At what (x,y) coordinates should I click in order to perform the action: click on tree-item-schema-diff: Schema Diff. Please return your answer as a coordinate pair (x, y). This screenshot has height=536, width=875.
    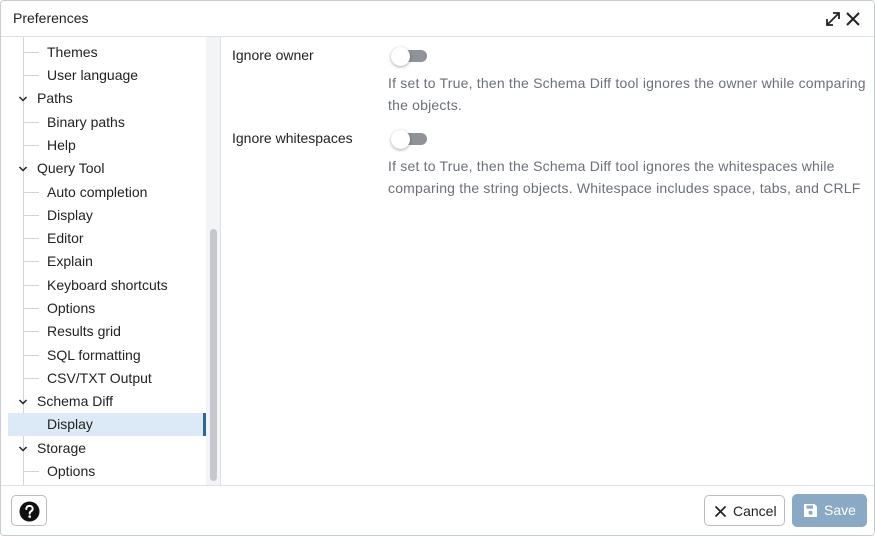
    Looking at the image, I should click on (101, 401).